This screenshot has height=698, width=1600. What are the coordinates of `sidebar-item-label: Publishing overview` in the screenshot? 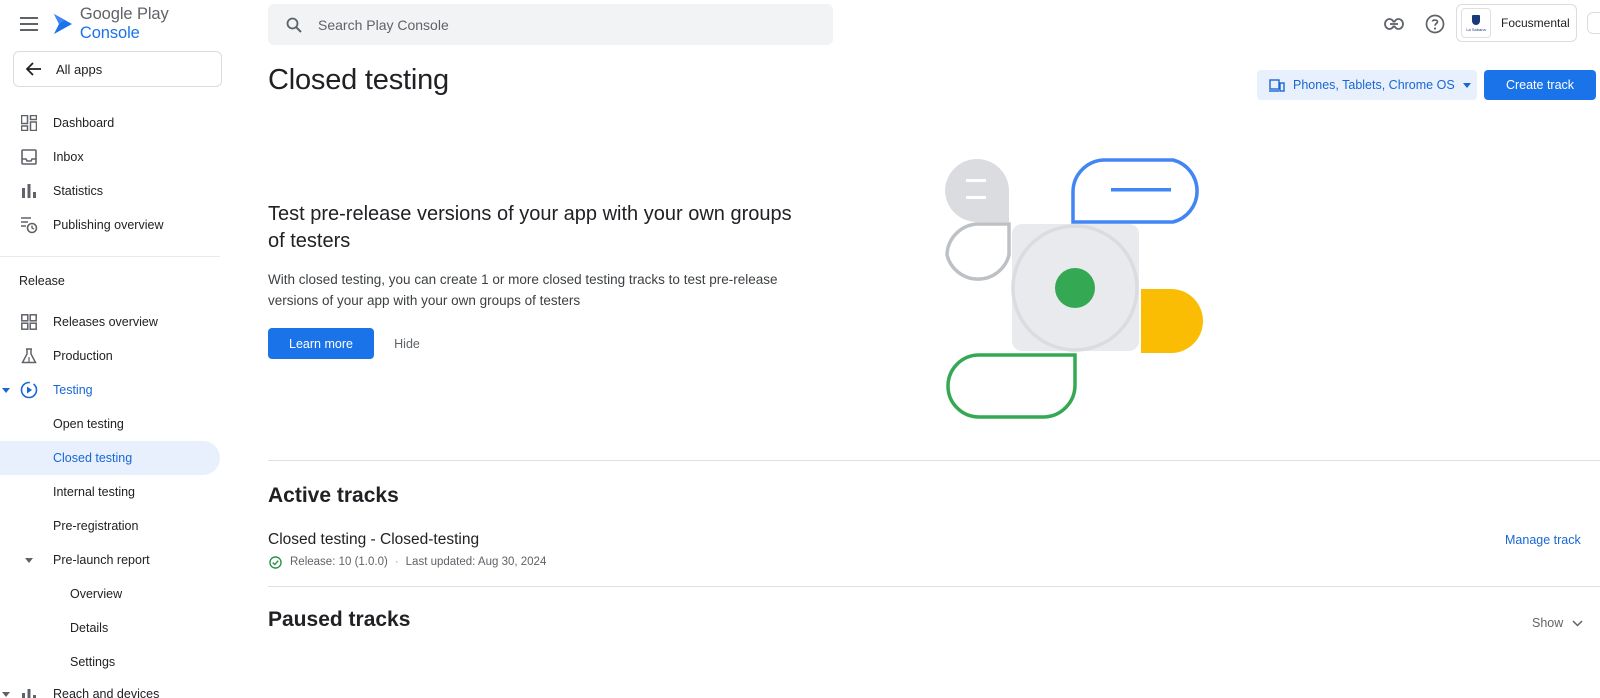 It's located at (108, 225).